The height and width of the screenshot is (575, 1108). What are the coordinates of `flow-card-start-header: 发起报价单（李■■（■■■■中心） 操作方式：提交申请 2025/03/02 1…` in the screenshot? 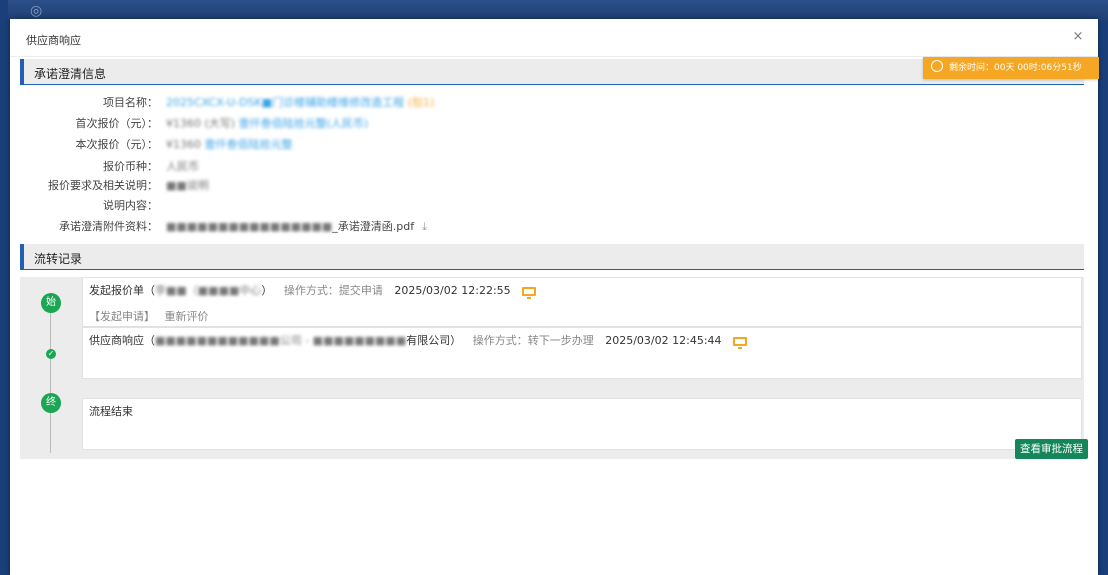 It's located at (313, 290).